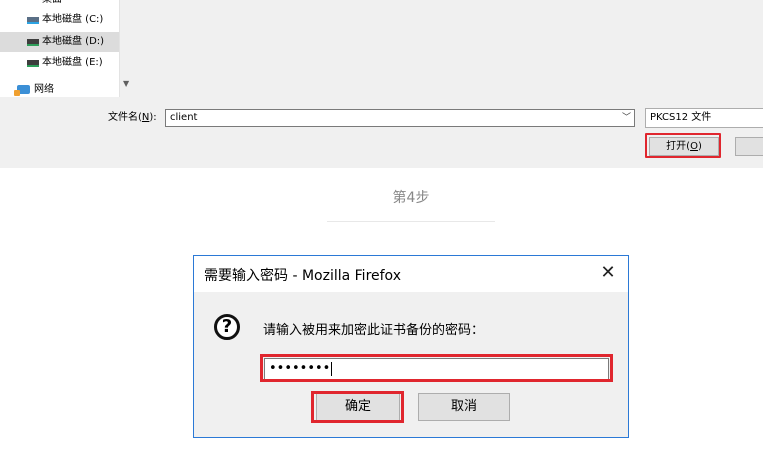 This screenshot has width=763, height=454. What do you see at coordinates (400, 118) in the screenshot?
I see `filename-input: client ﹀` at bounding box center [400, 118].